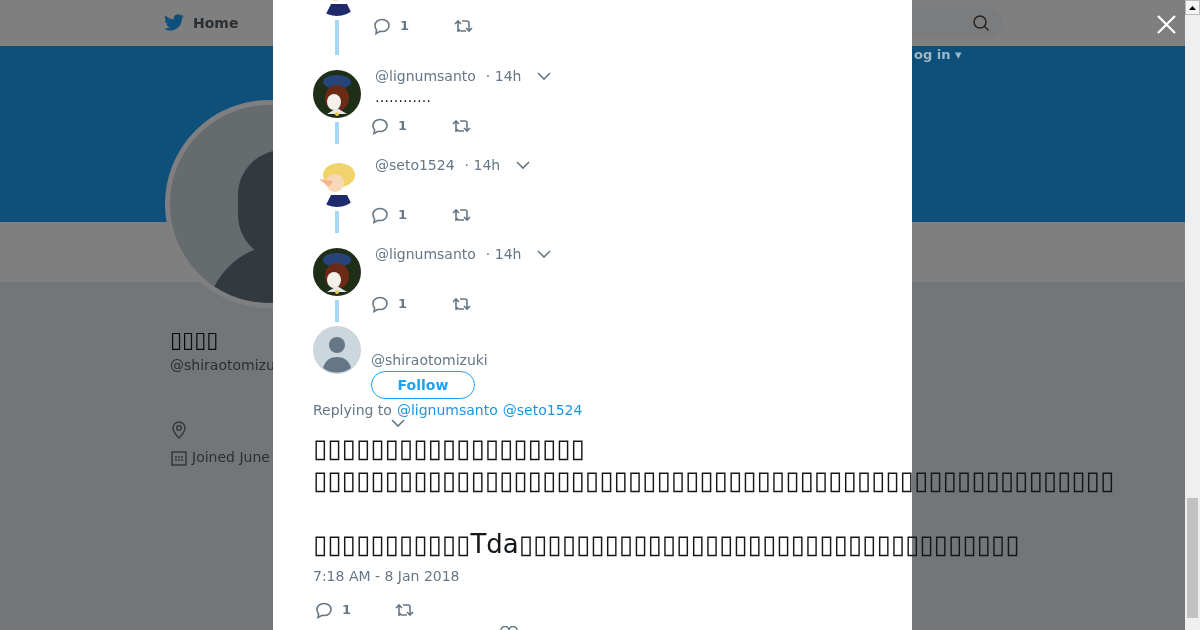  Describe the element at coordinates (981, 23) in the screenshot. I see `search-icon` at that location.